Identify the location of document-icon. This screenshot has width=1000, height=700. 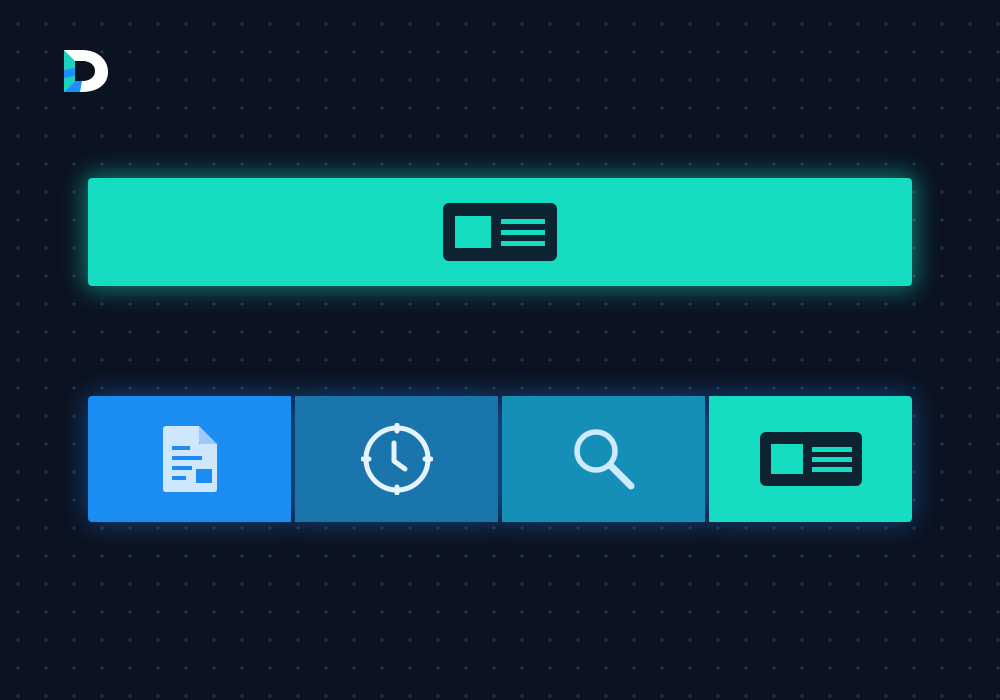
(190, 459).